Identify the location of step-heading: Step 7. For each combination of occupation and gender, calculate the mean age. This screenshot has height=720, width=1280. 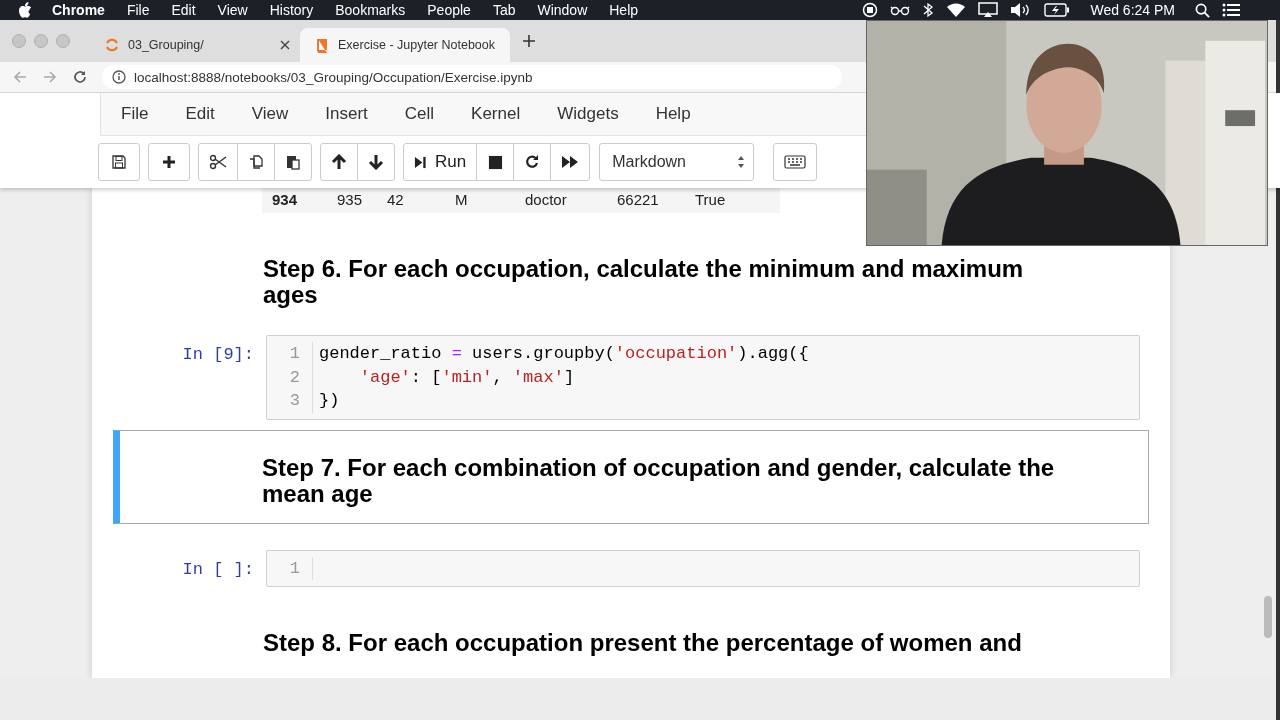
(659, 480).